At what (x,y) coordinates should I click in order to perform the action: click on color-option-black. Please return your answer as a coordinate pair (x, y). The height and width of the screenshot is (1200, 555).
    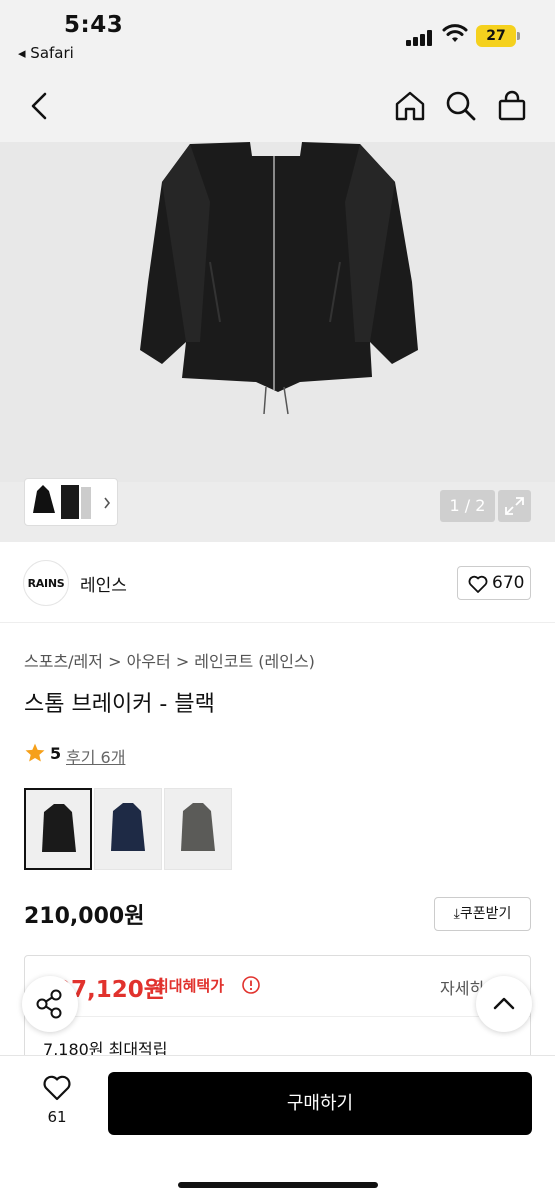
    Looking at the image, I should click on (58, 829).